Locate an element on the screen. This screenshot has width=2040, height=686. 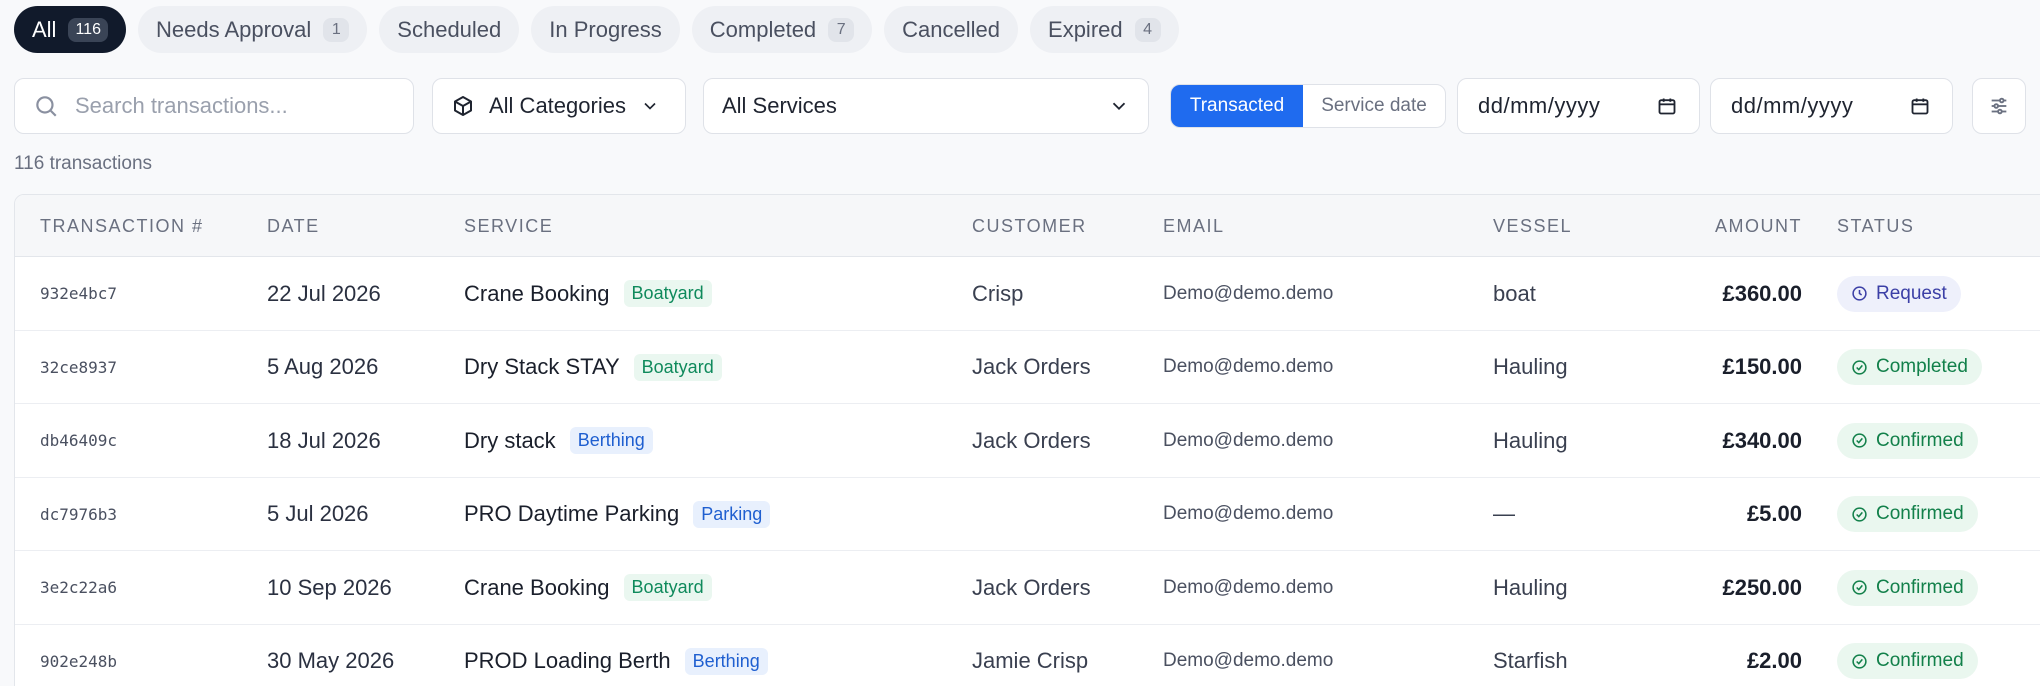
transaction-amount: £150.00 is located at coordinates (1762, 366).